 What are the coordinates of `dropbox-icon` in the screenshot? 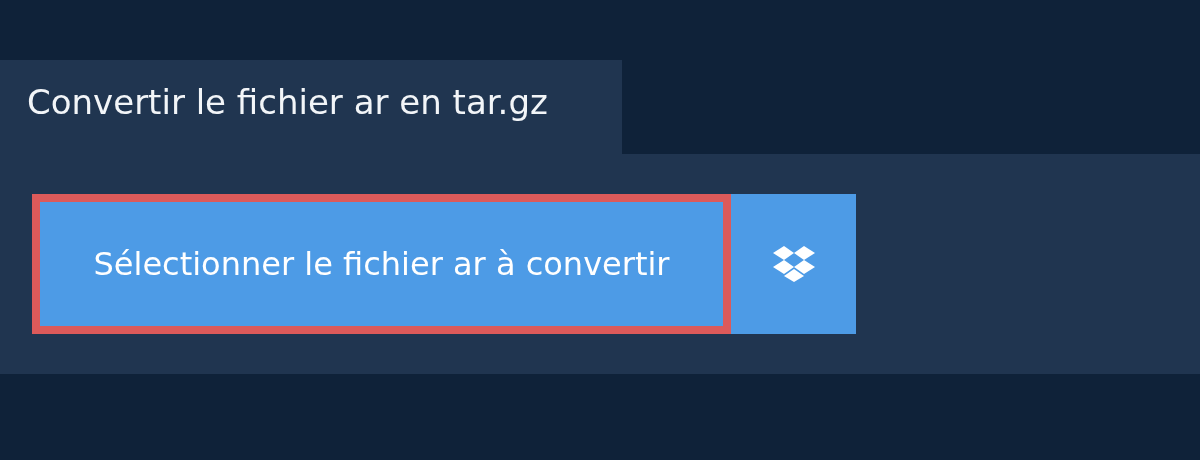 It's located at (793, 264).